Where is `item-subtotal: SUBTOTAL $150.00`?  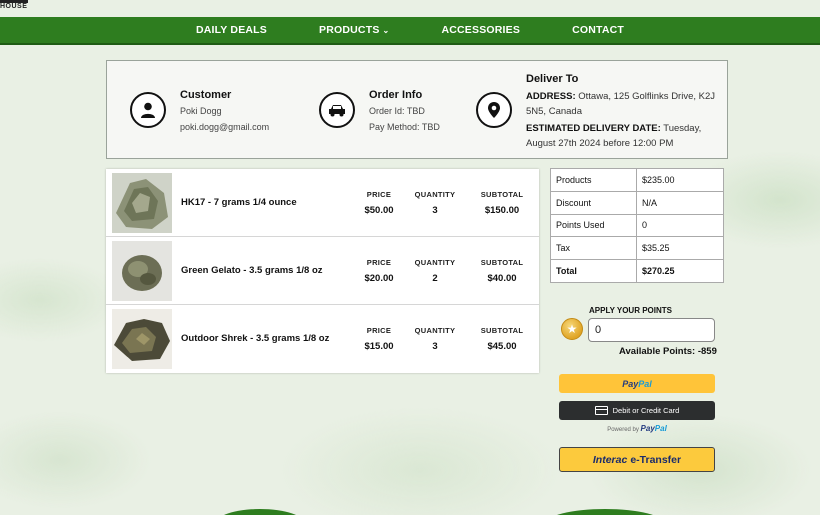 item-subtotal: SUBTOTAL $150.00 is located at coordinates (502, 203).